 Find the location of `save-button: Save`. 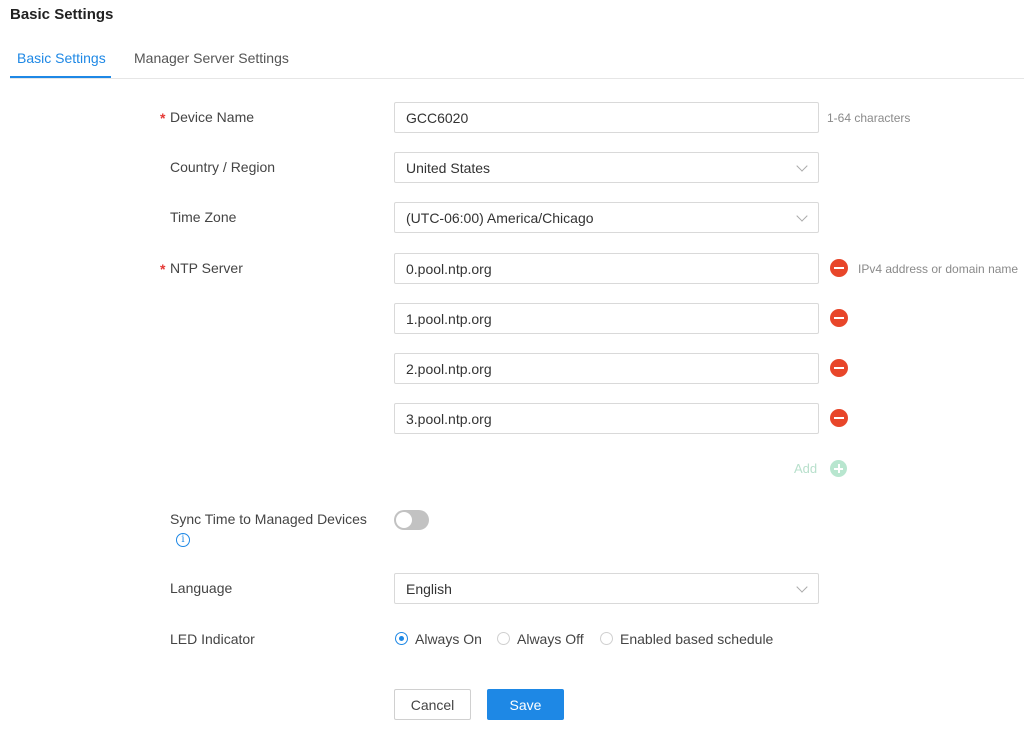

save-button: Save is located at coordinates (525, 704).